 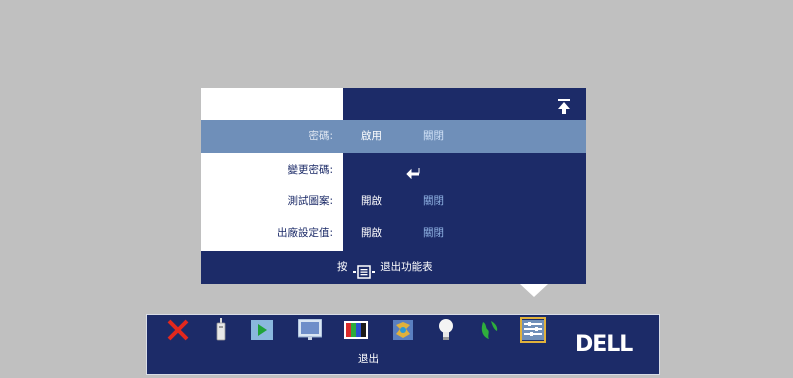 I want to click on menu-row-test-pattern: 測試圖案: 開啟 關閉, so click(x=393, y=201).